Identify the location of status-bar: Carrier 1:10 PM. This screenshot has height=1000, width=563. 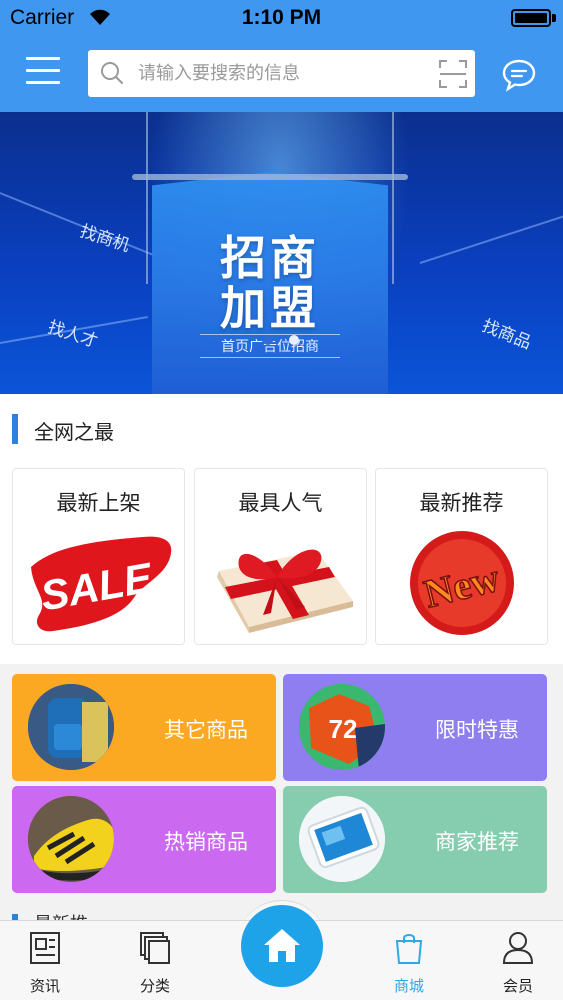
(281, 18).